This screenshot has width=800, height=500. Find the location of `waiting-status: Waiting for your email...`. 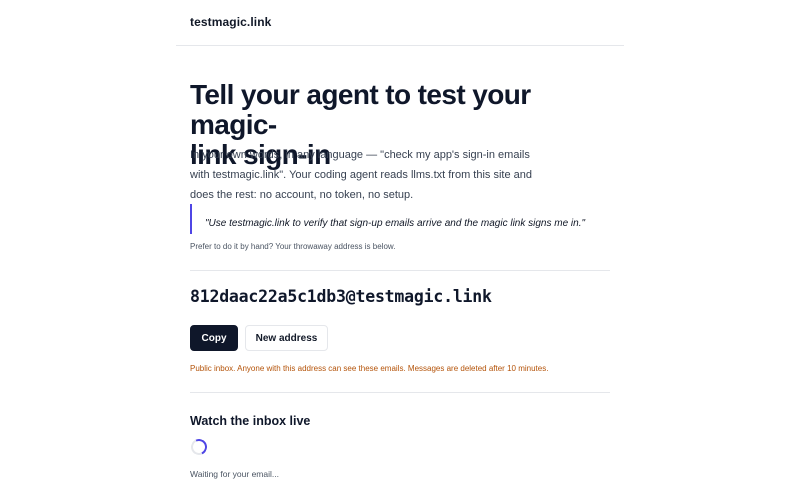

waiting-status: Waiting for your email... is located at coordinates (234, 474).